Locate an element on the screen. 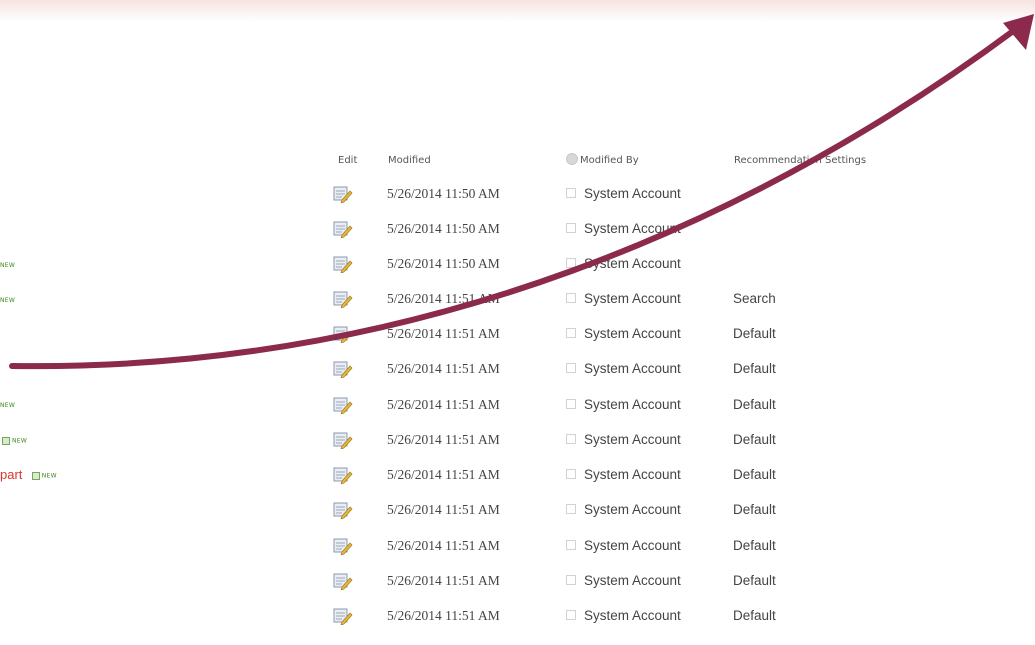 This screenshot has width=1035, height=645. column-header-recommendation-settings: Recommendation Settings is located at coordinates (800, 160).